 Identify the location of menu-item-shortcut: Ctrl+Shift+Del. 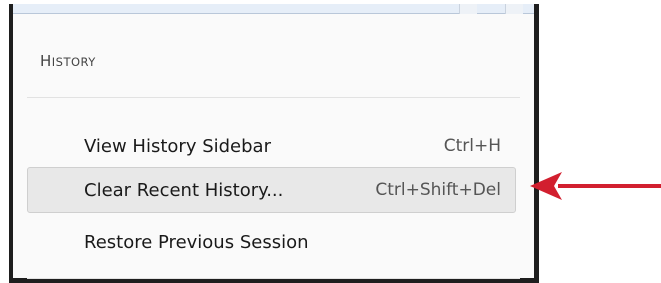
(438, 190).